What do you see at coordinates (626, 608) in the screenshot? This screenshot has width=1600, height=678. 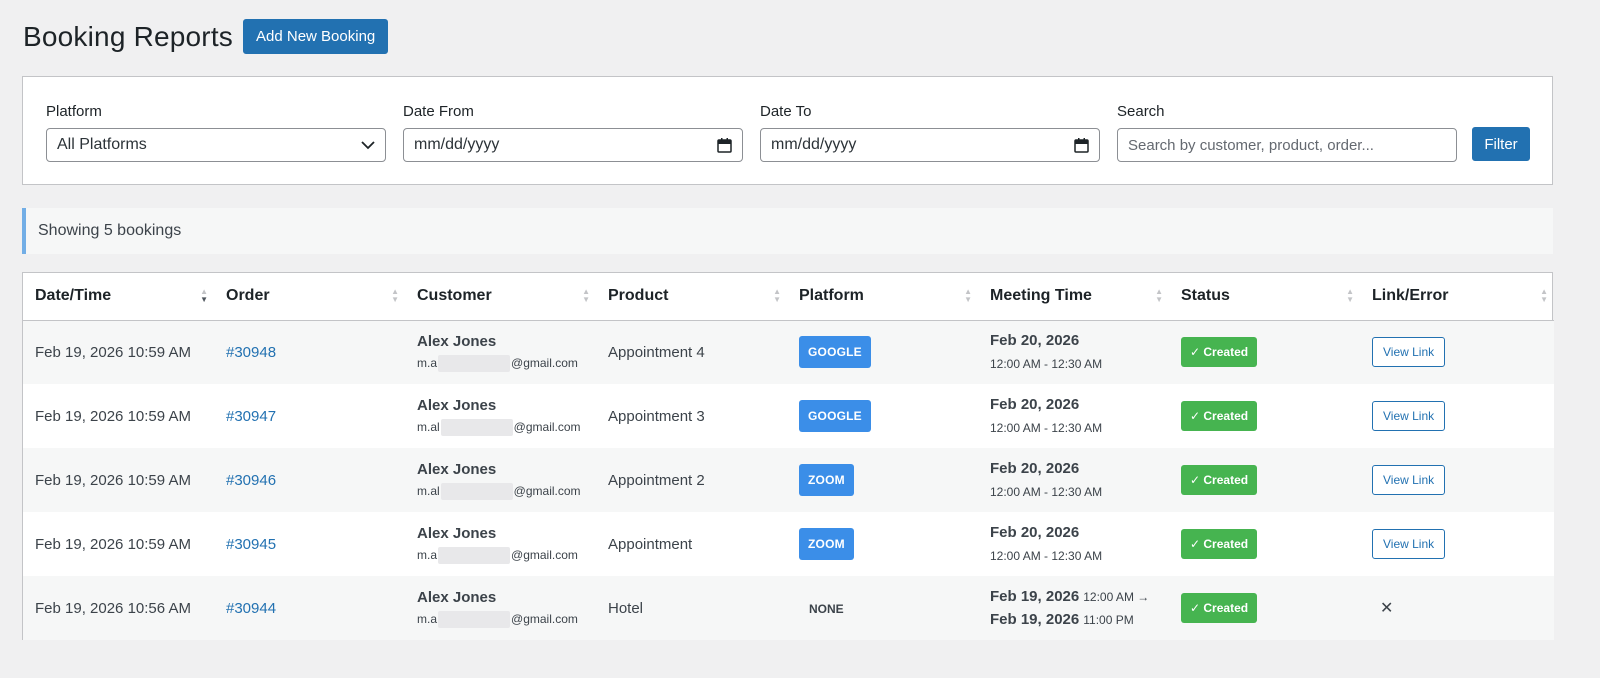 I see `cell-product: Hotel` at bounding box center [626, 608].